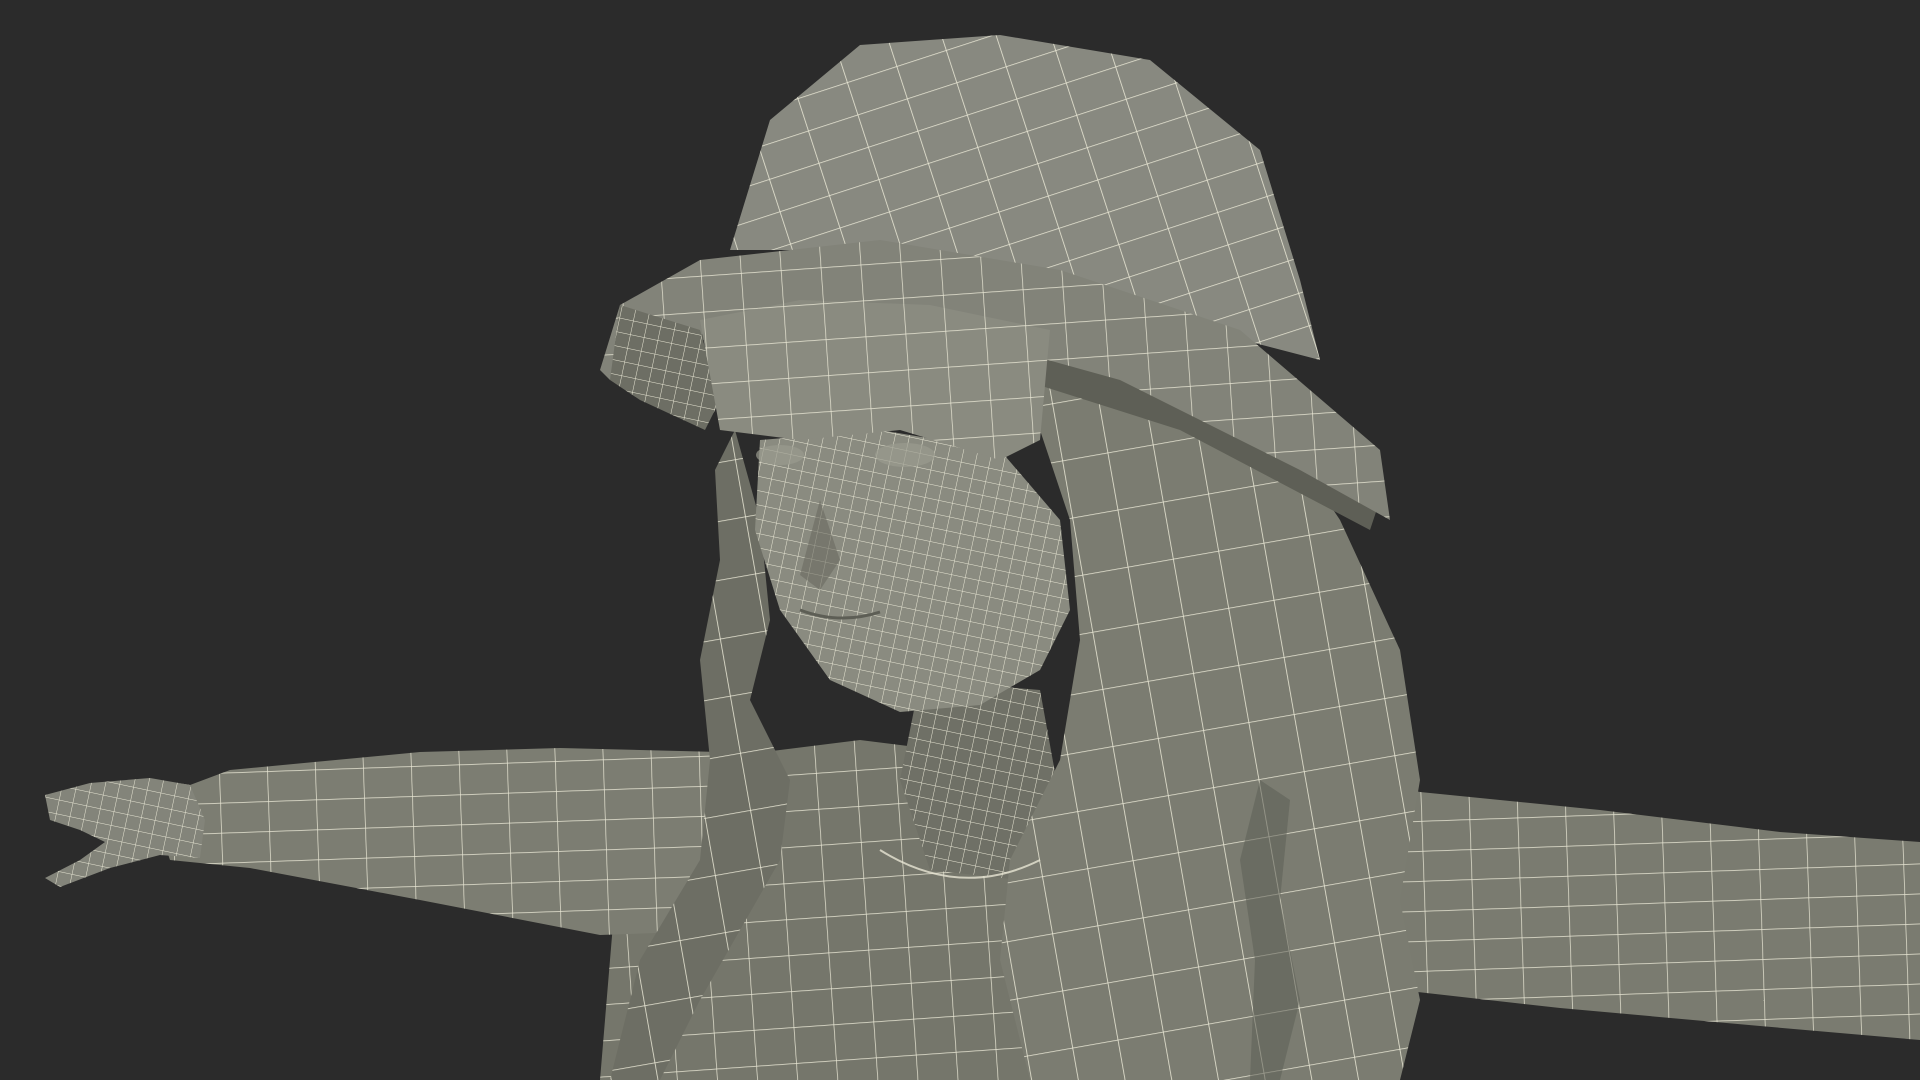 The height and width of the screenshot is (1080, 1920). What do you see at coordinates (912, 571) in the screenshot?
I see `face` at bounding box center [912, 571].